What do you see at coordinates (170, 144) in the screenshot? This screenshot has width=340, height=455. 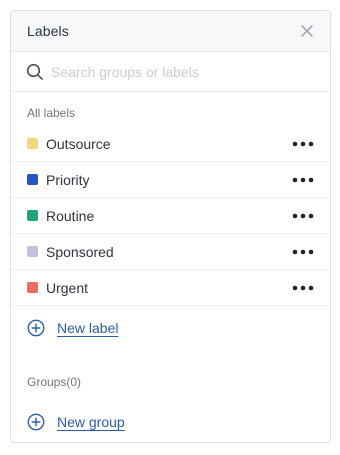 I see `label-item-outsource: Outsource` at bounding box center [170, 144].